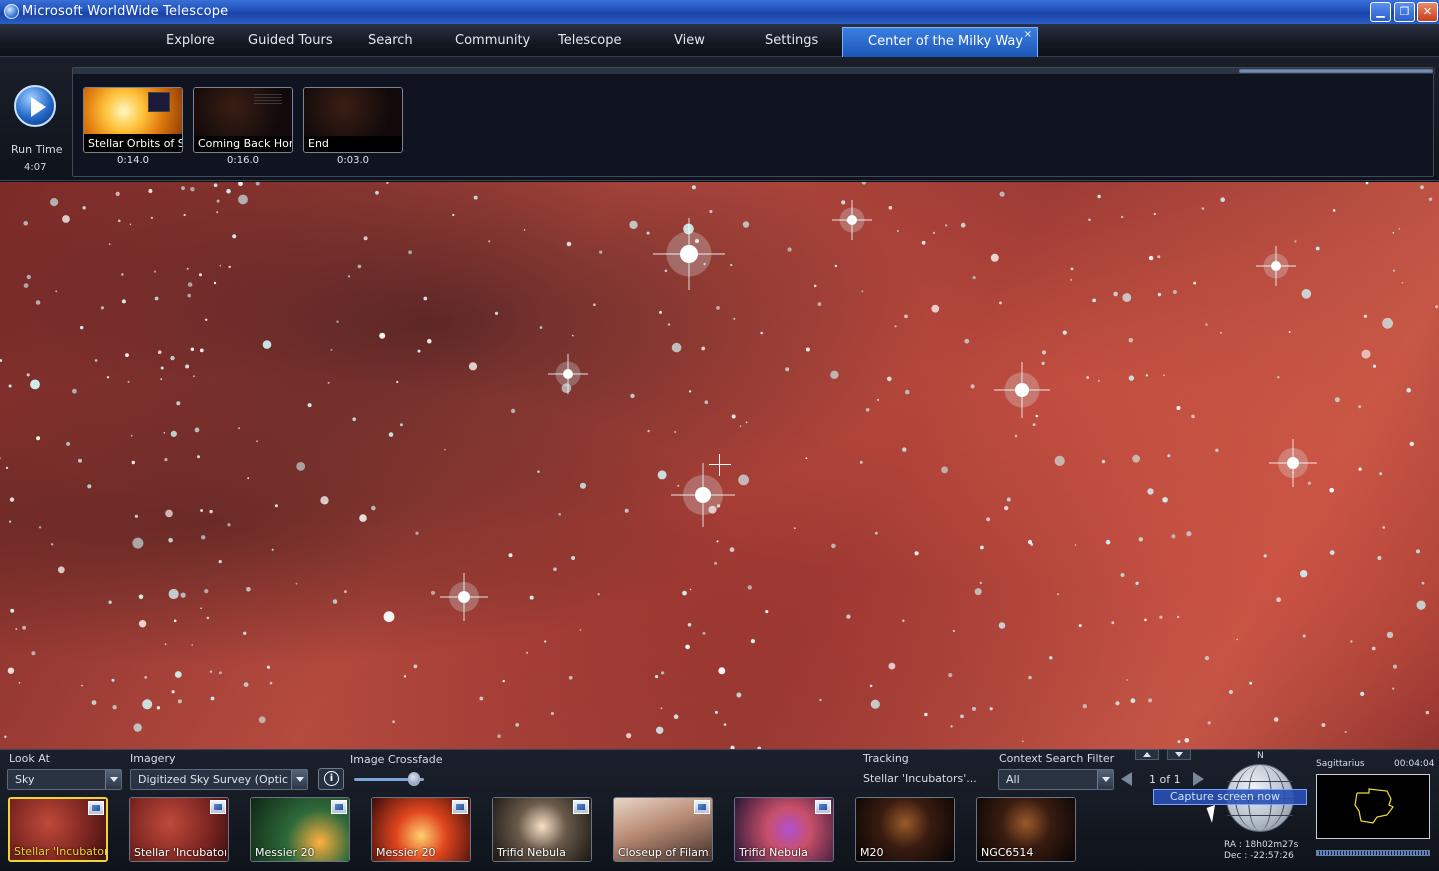 This screenshot has width=1439, height=871. I want to click on menu-view: View, so click(689, 40).